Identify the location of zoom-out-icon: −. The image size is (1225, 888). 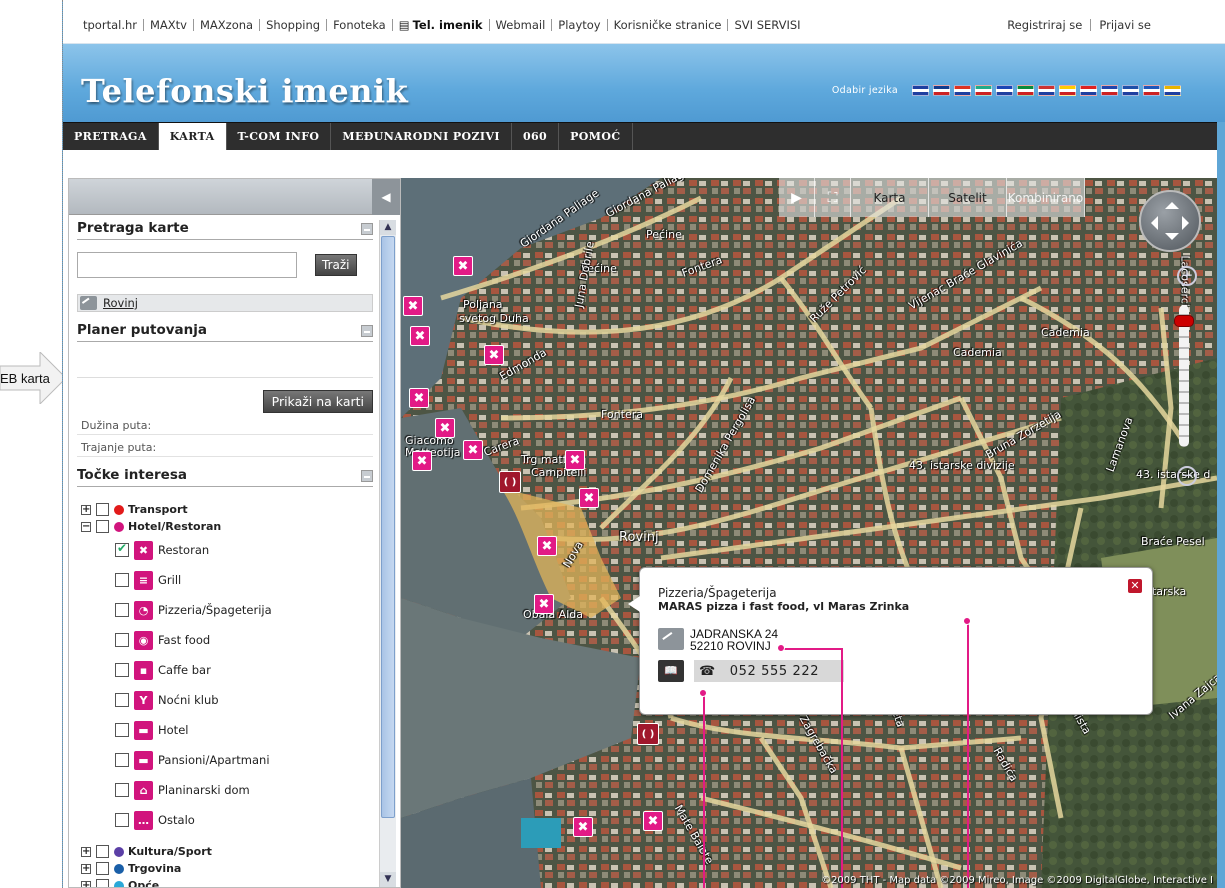
(1187, 476).